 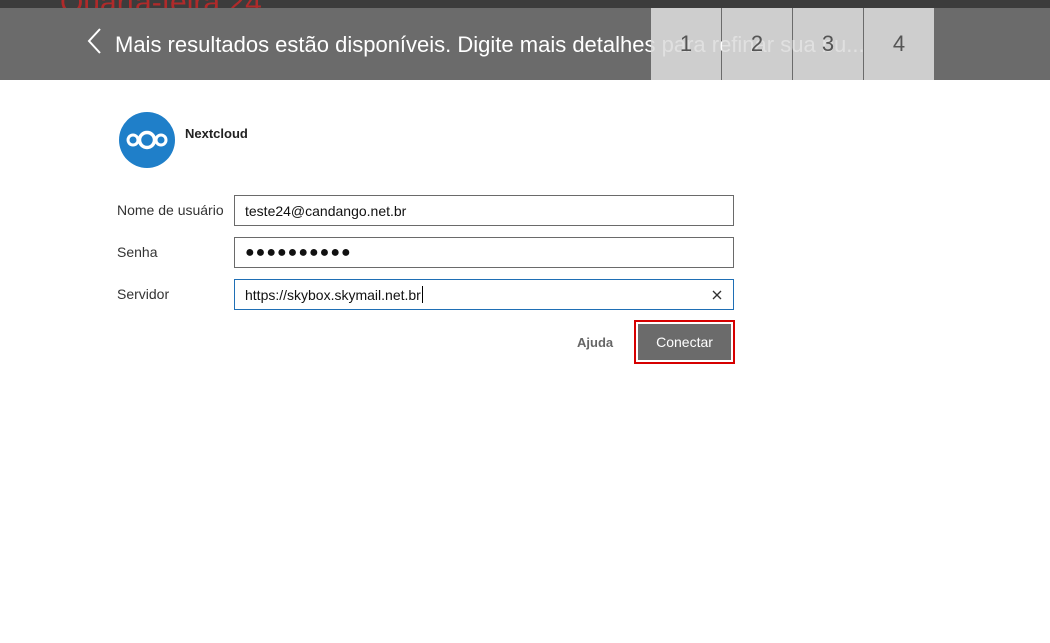 I want to click on clear-button, so click(x=717, y=295).